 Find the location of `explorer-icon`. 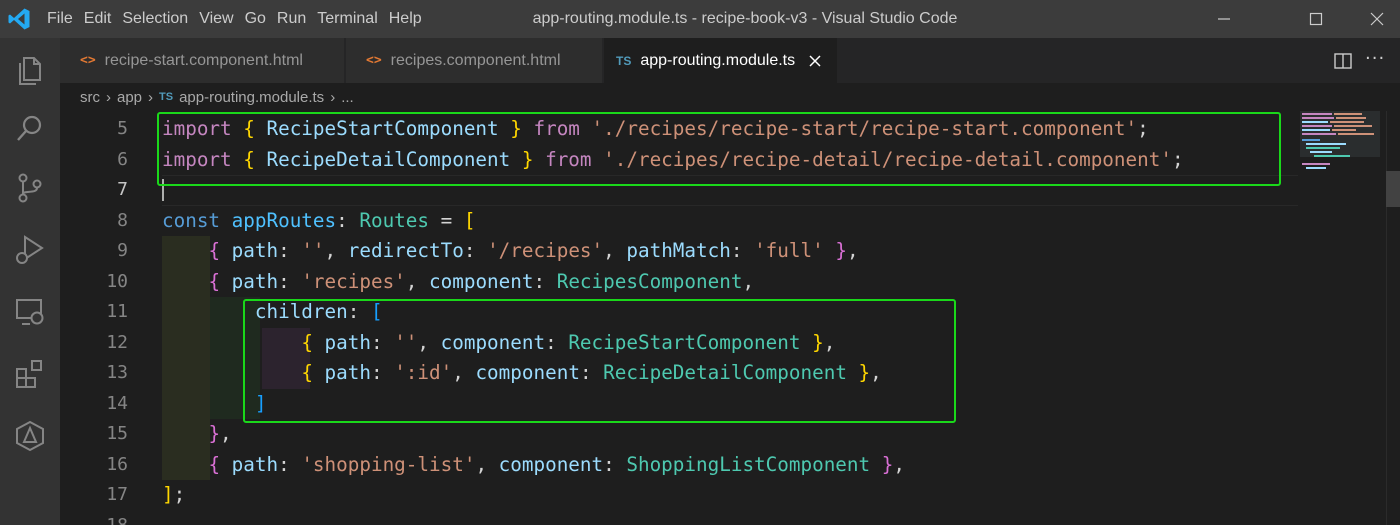

explorer-icon is located at coordinates (30, 70).